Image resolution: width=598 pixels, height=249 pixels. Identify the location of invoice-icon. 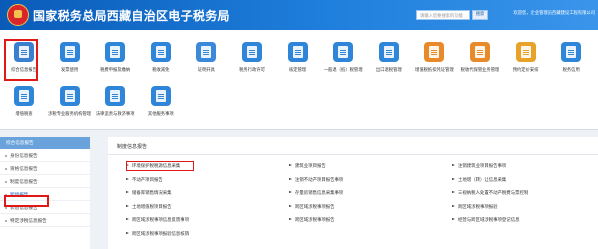
(69, 52).